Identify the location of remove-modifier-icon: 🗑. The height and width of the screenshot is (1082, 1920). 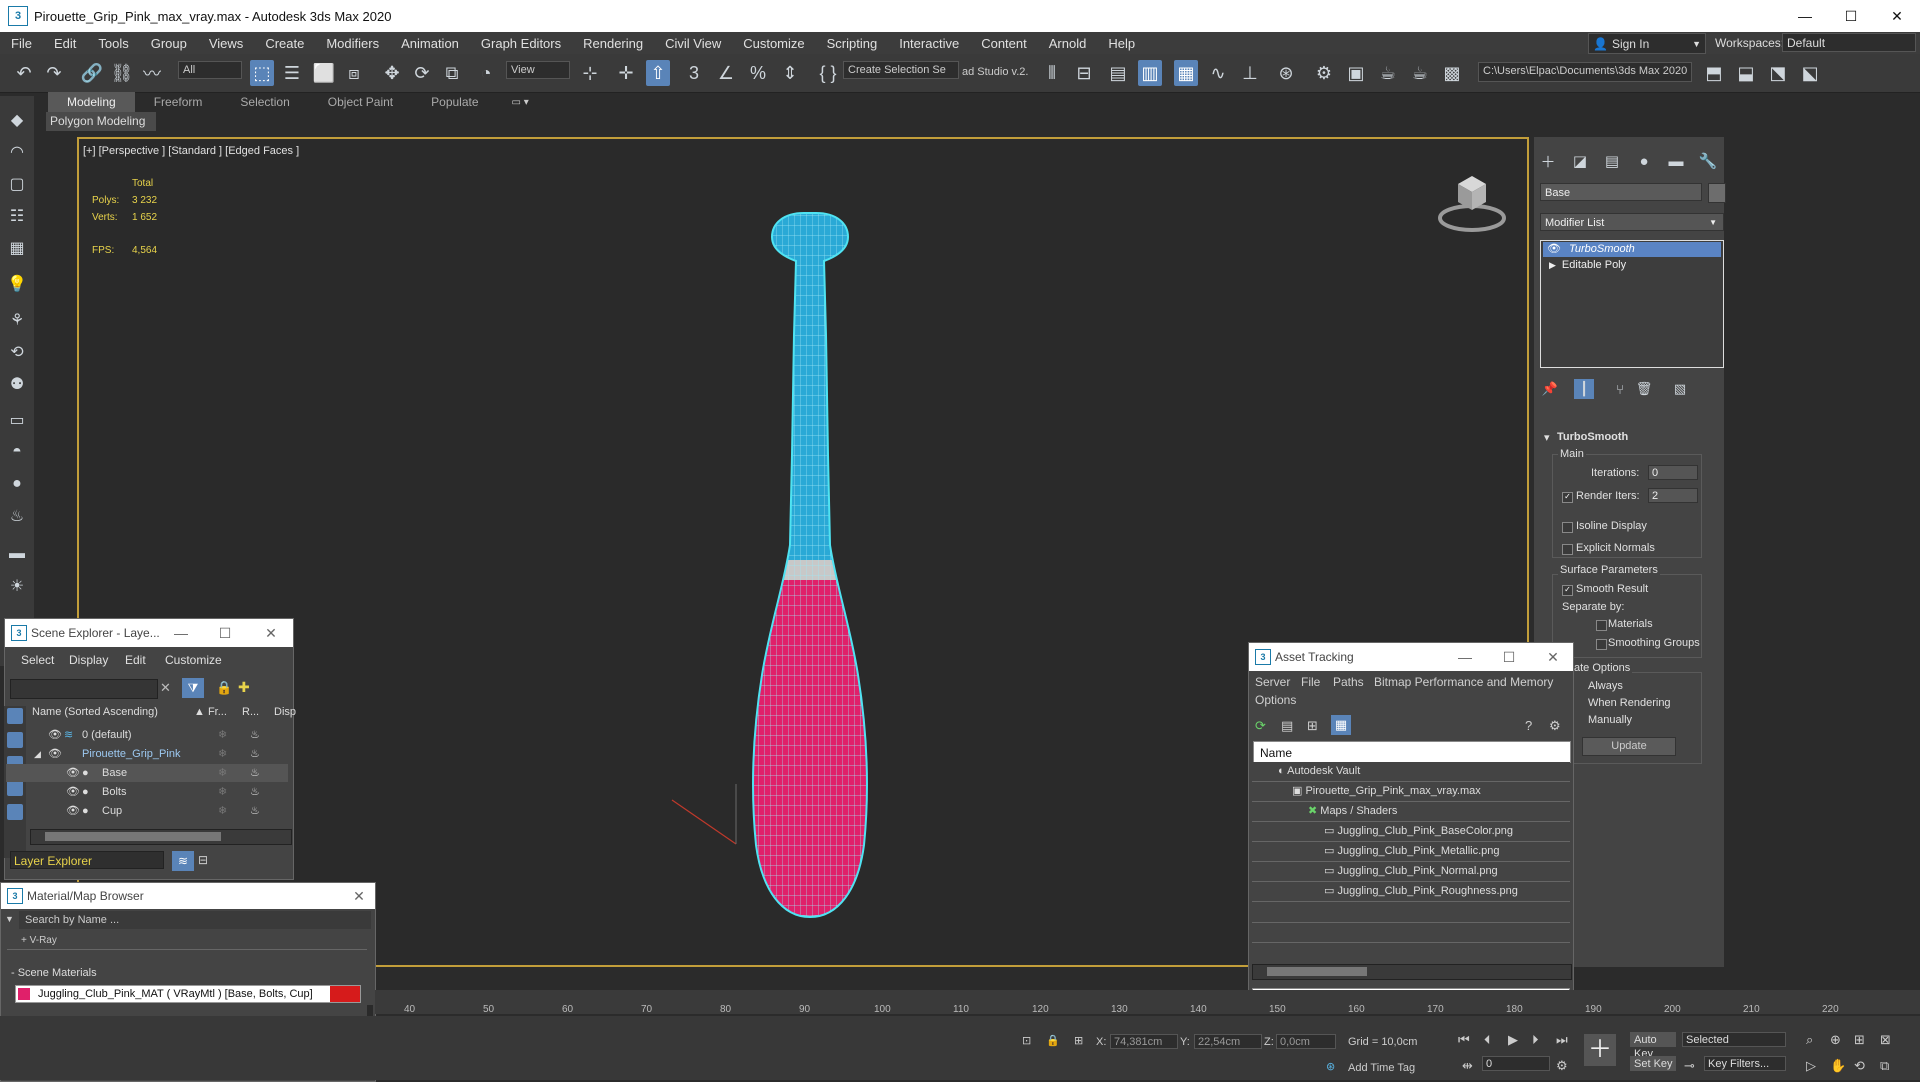
(1644, 389).